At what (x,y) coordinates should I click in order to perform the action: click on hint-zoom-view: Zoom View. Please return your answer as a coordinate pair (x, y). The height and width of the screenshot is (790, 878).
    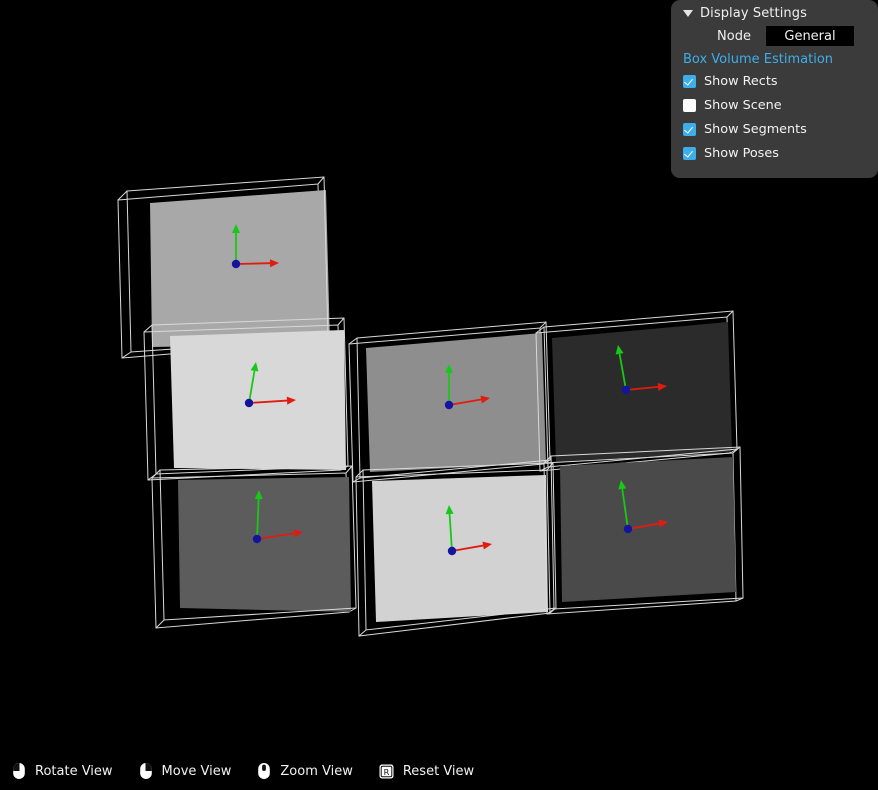
    Looking at the image, I should click on (305, 771).